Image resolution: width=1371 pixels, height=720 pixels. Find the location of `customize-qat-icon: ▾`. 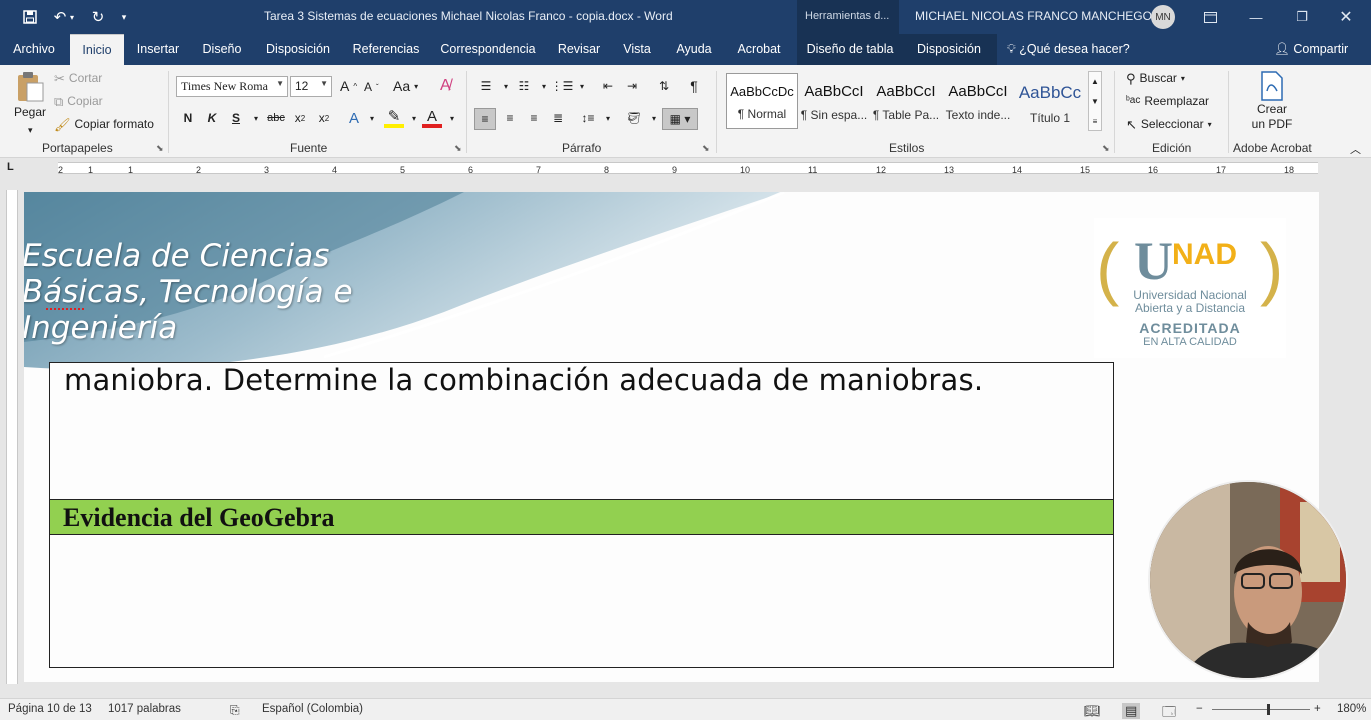

customize-qat-icon: ▾ is located at coordinates (124, 17).